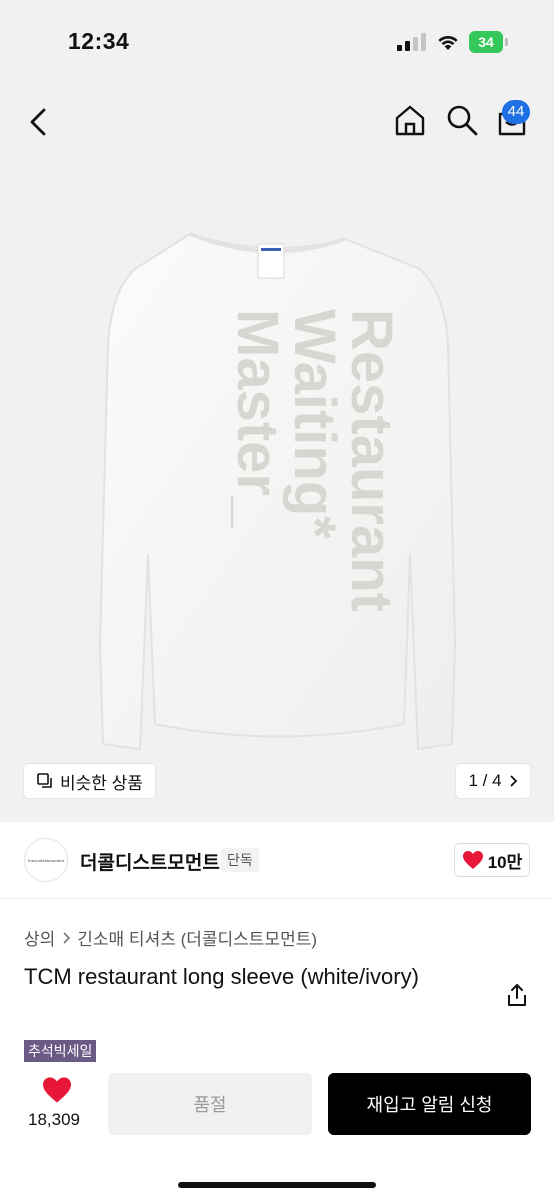  Describe the element at coordinates (371, 460) in the screenshot. I see `print-line-1: Restaurant` at that location.